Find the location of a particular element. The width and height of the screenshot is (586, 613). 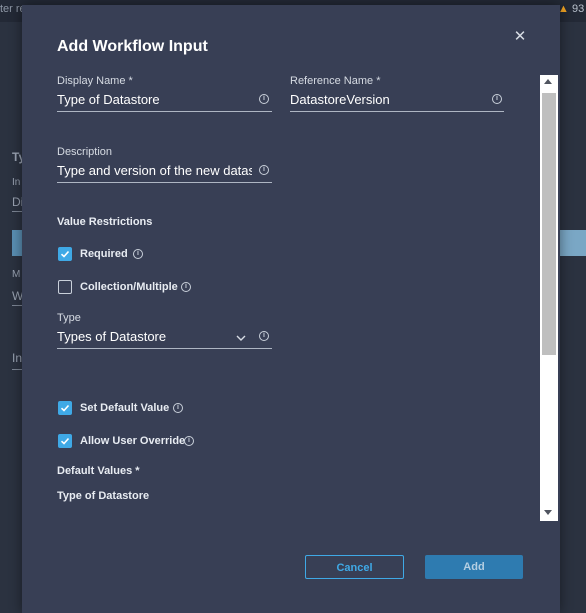

set-default-value-label: Set Default Value is located at coordinates (125, 408).